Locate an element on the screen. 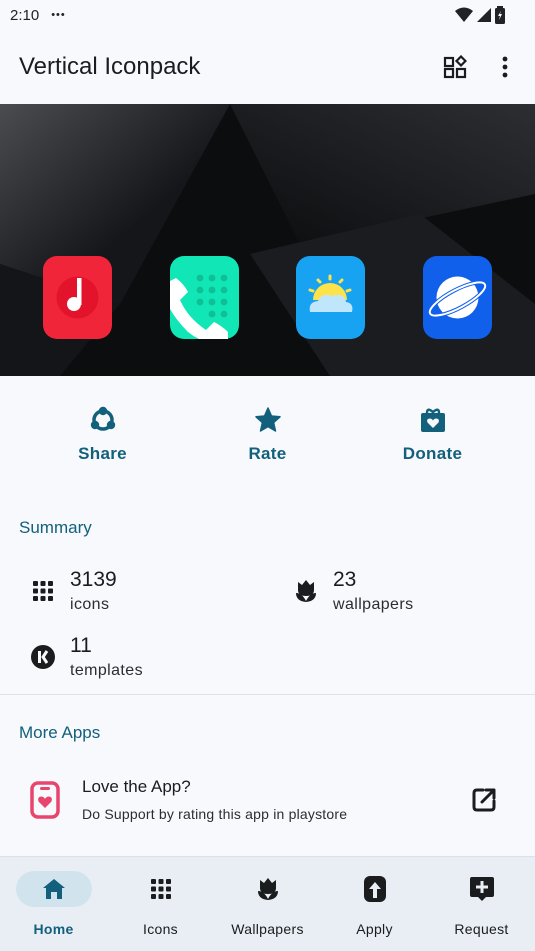  apply-upload-icon is located at coordinates (374, 889).